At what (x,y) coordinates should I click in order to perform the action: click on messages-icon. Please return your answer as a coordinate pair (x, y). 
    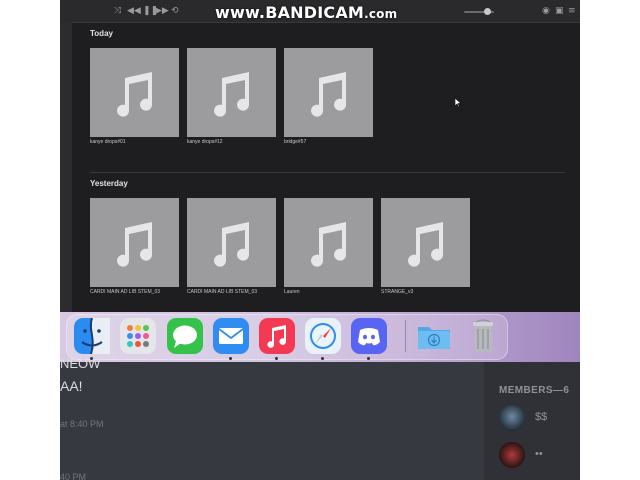
    Looking at the image, I should click on (185, 336).